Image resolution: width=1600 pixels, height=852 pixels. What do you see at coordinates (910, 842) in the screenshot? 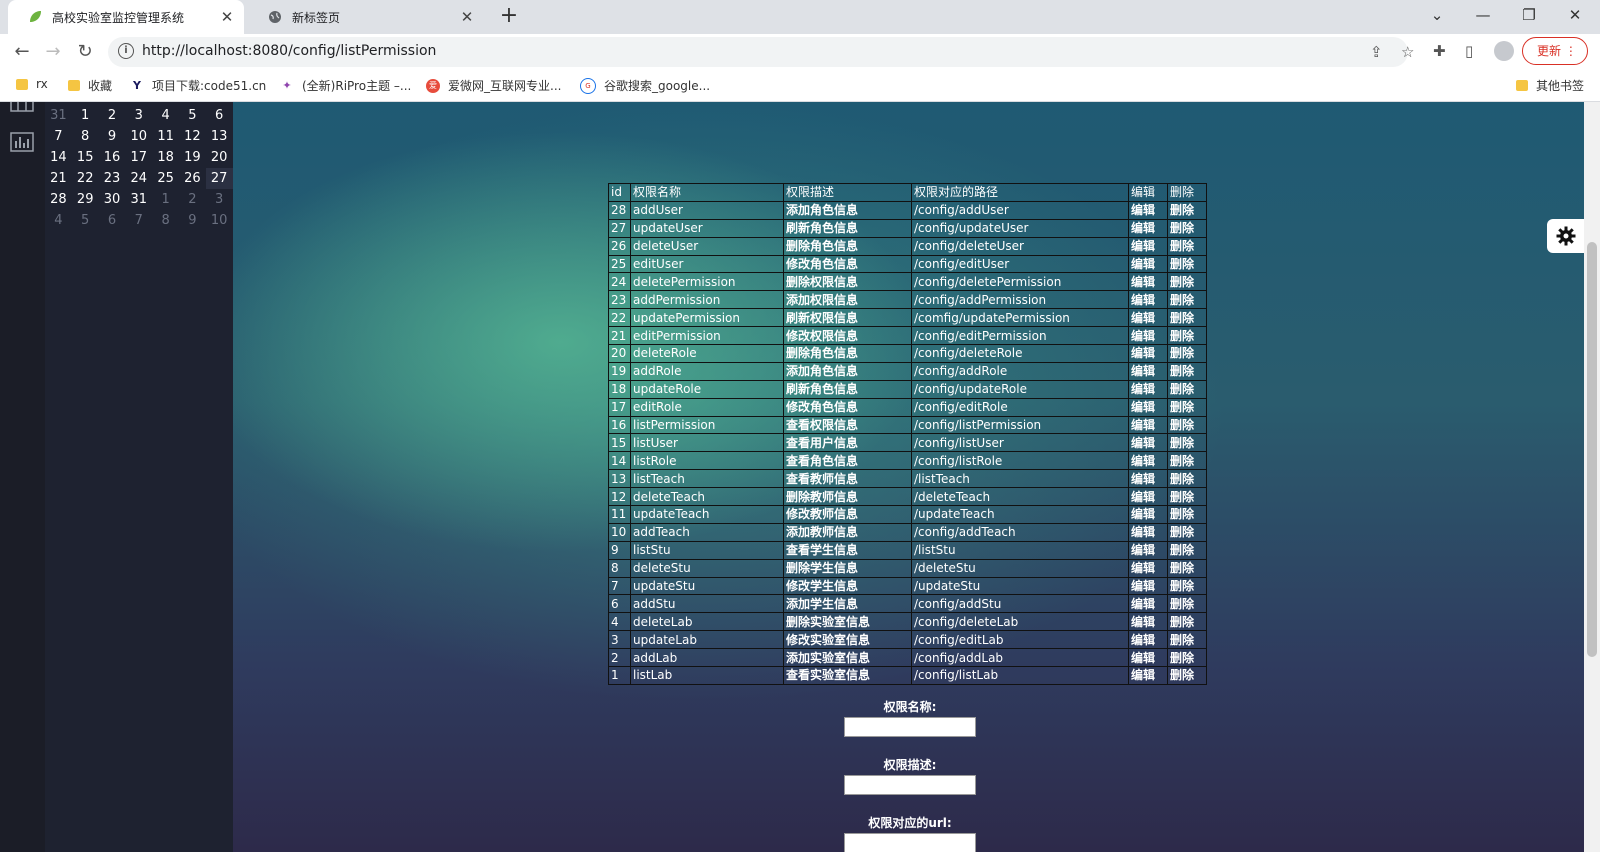
I see `permission-url-input` at bounding box center [910, 842].